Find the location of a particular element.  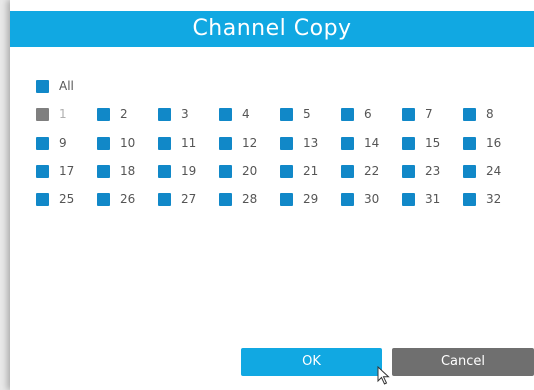

channel-label: 19 is located at coordinates (189, 171).